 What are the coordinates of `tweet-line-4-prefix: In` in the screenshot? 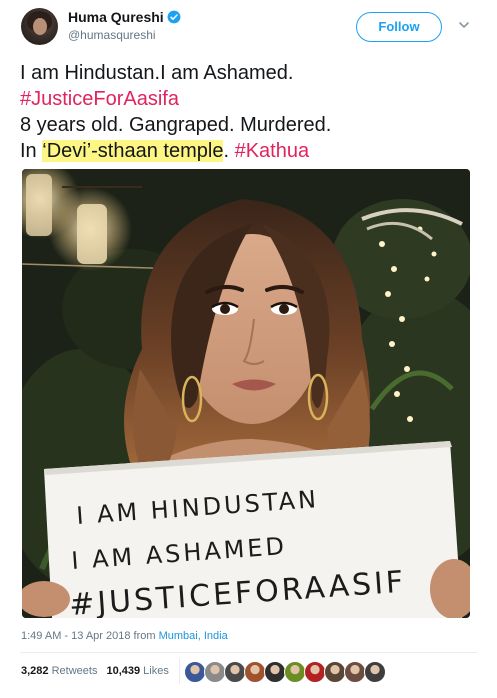 It's located at (31, 151).